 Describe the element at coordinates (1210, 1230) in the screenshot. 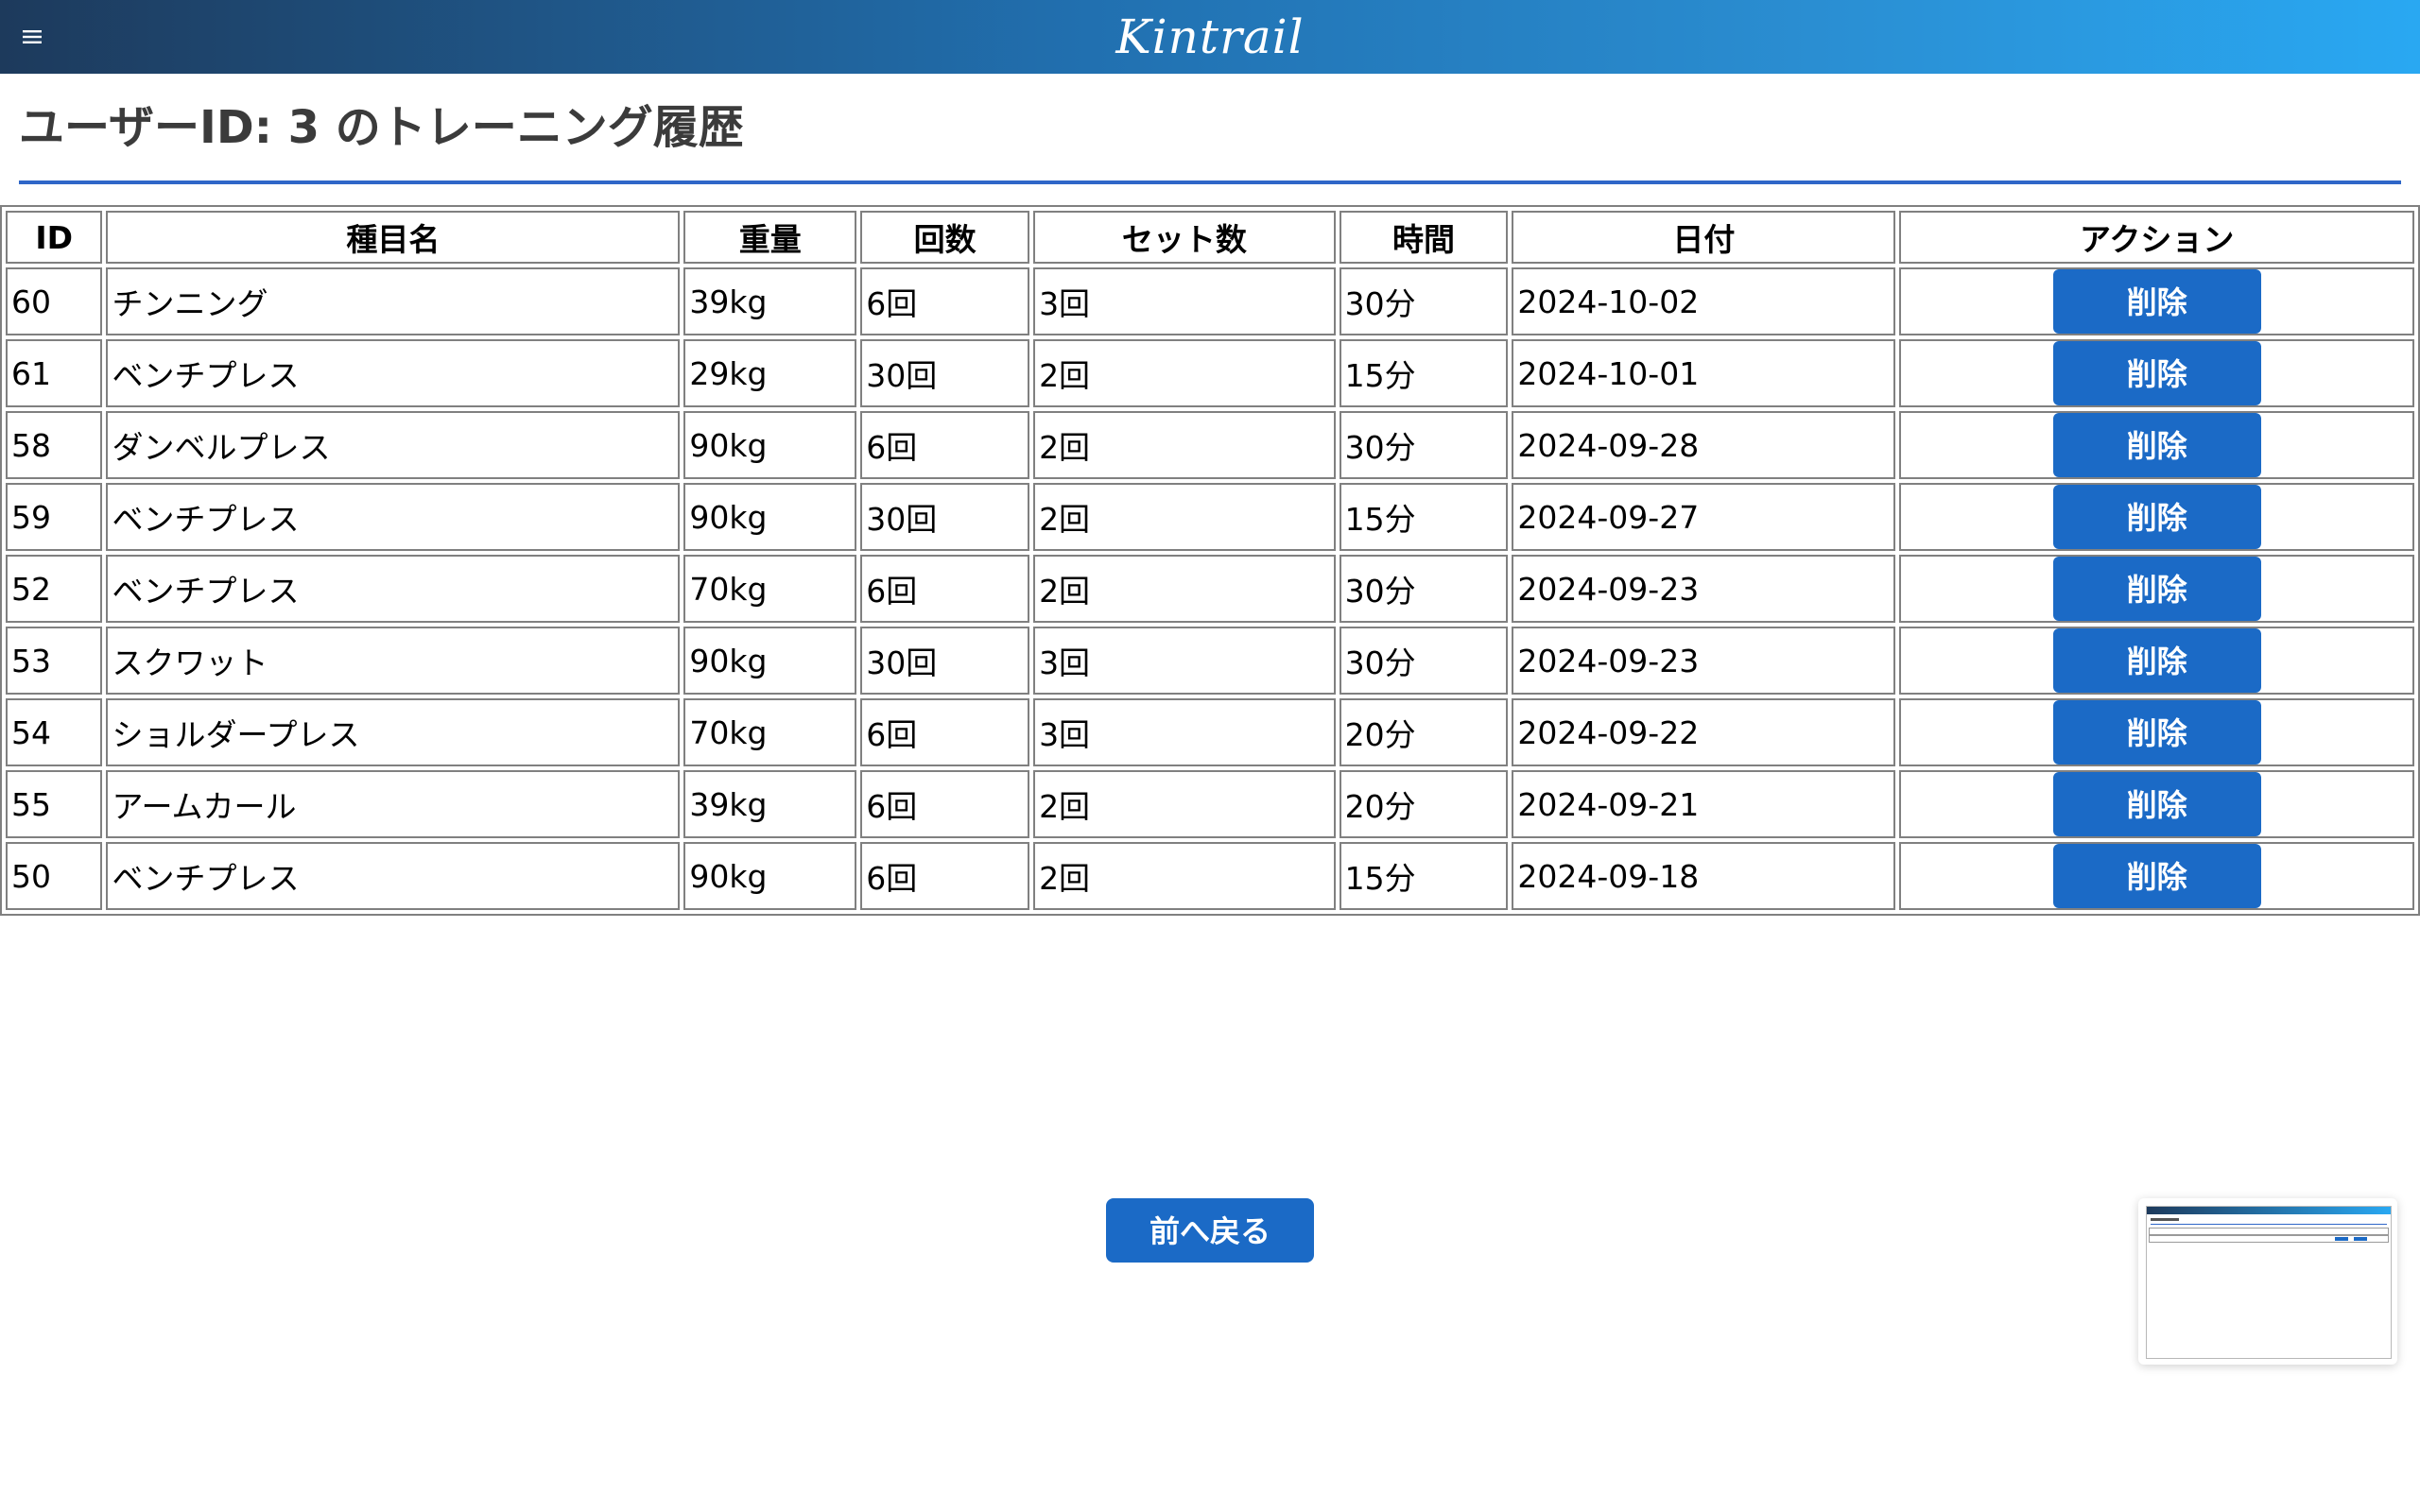

I see `back-button: 前へ戻る` at that location.